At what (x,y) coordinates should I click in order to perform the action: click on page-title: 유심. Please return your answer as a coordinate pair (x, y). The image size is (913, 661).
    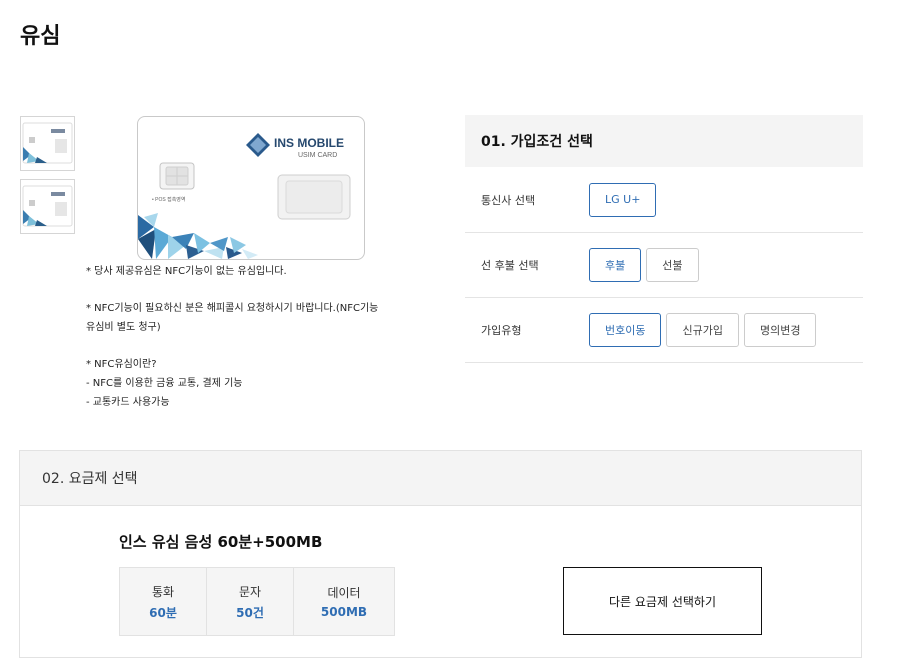
    Looking at the image, I should click on (40, 36).